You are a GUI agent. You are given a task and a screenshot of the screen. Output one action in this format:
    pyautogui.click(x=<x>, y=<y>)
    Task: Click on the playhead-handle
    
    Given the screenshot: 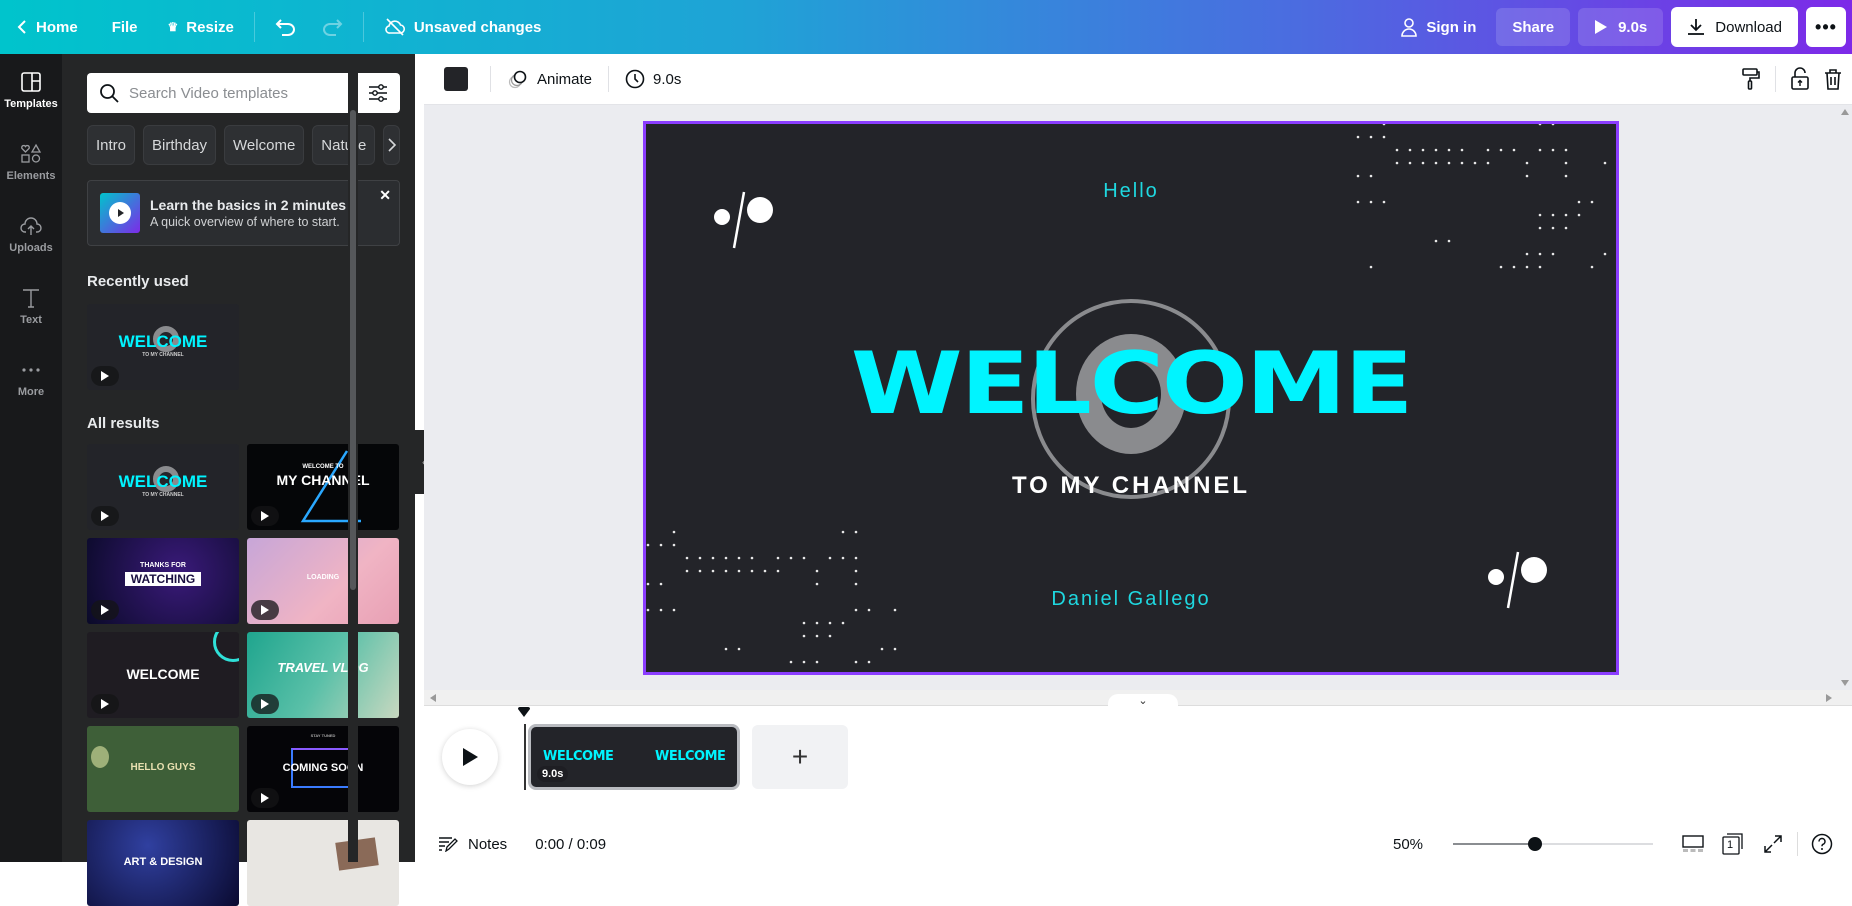 What is the action you would take?
    pyautogui.click(x=524, y=713)
    